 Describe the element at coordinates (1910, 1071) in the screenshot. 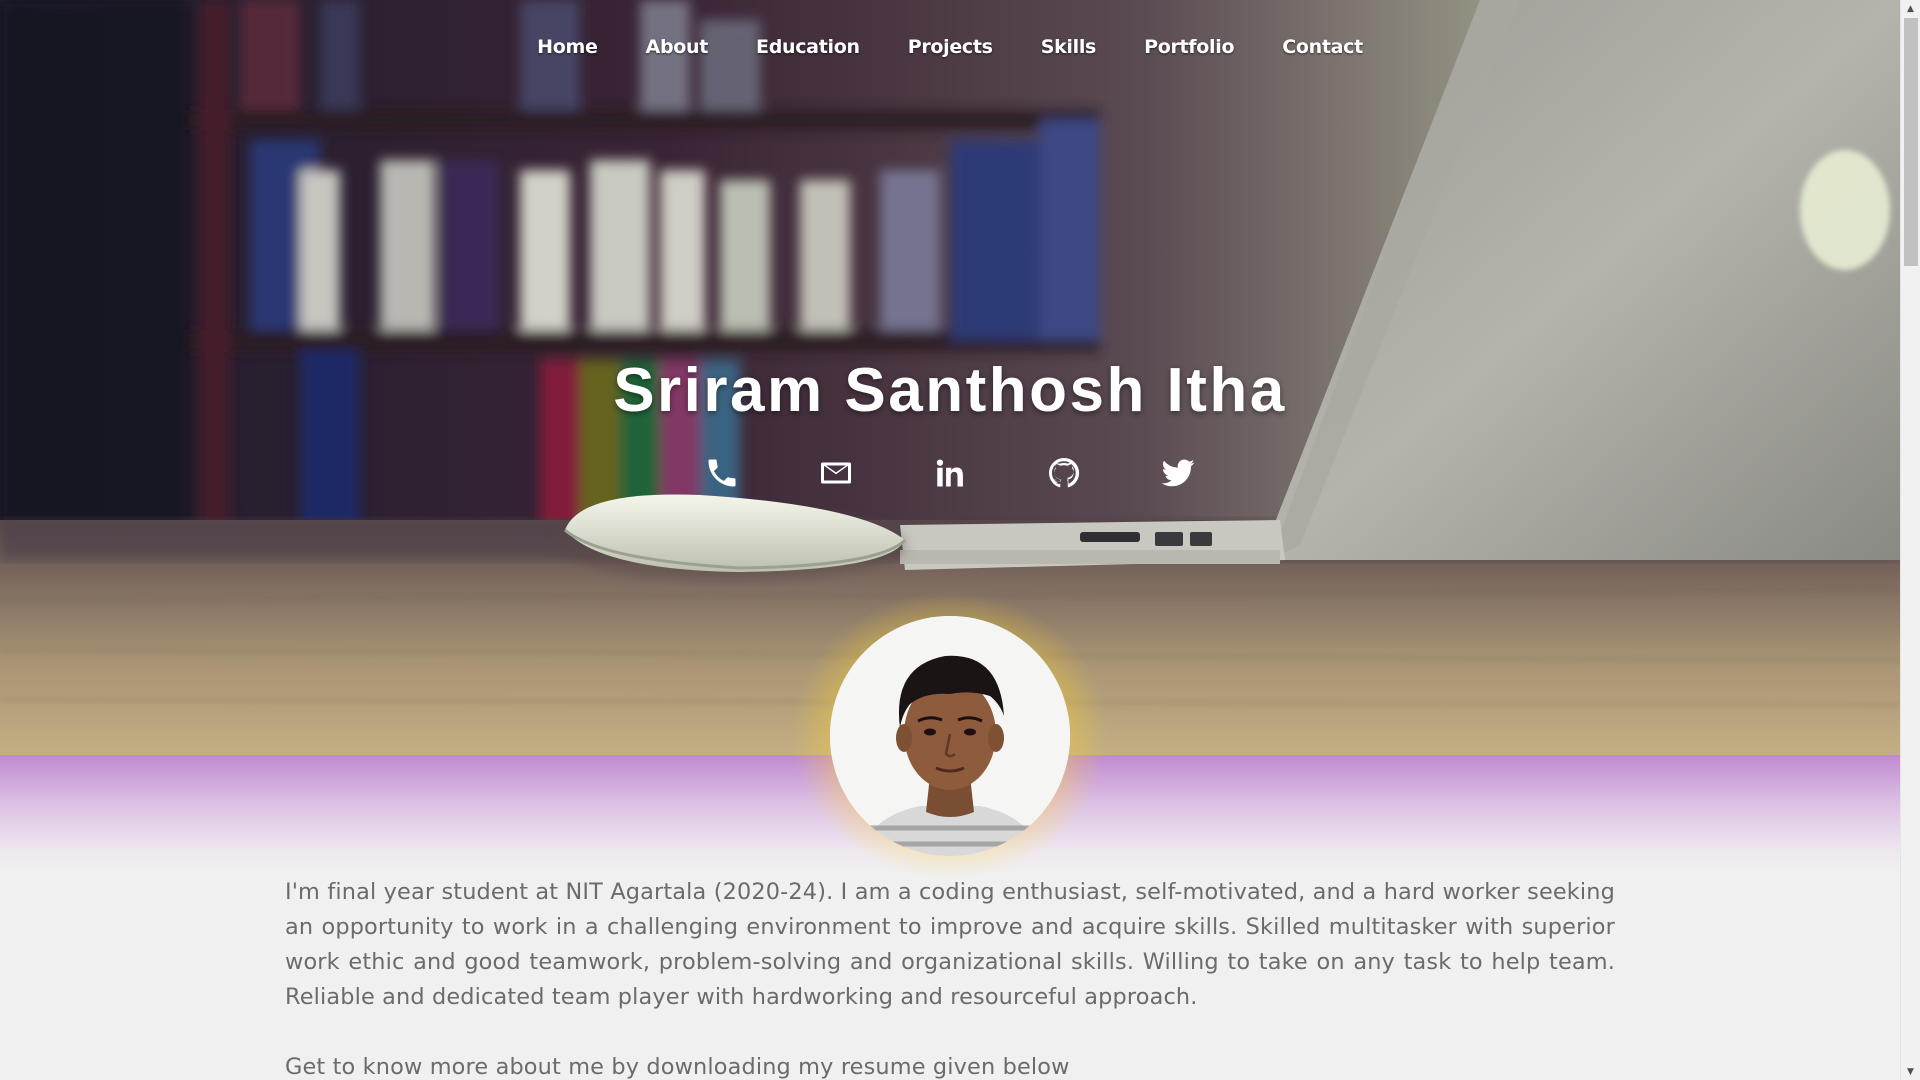

I see `scroll-down-arrow-icon: ▼` at that location.